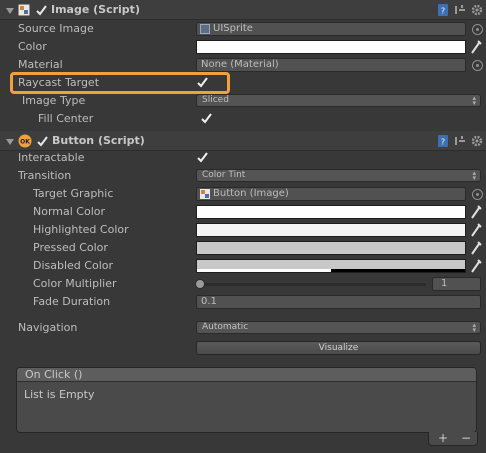  Describe the element at coordinates (224, 175) in the screenshot. I see `transition-value: Color Tint` at that location.